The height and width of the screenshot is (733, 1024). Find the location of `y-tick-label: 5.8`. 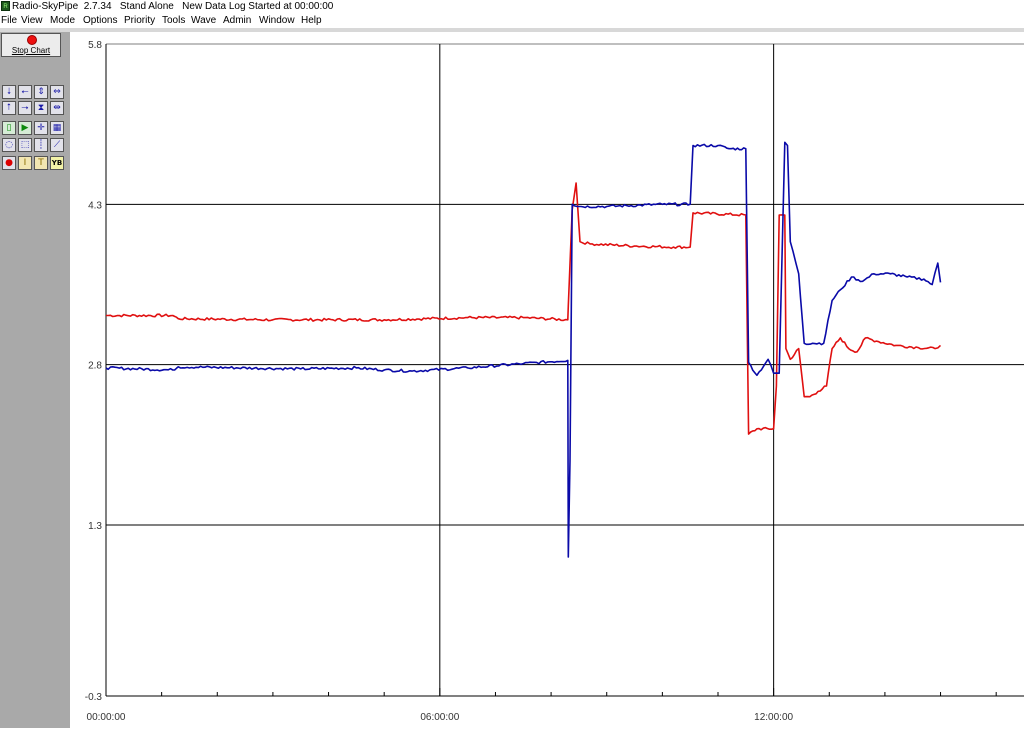

y-tick-label: 5.8 is located at coordinates (95, 45).